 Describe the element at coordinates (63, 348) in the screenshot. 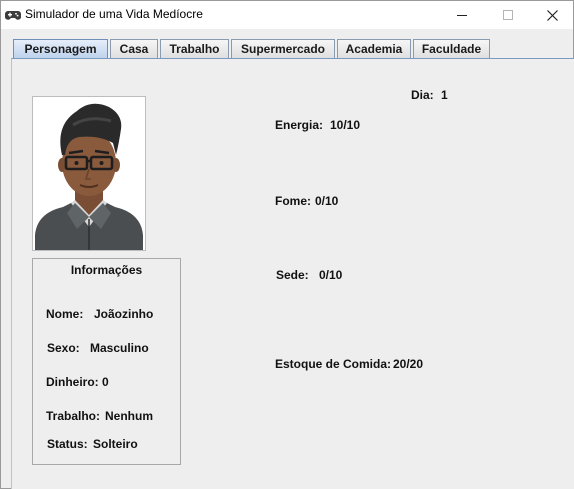

I see `sexo-label: Sexo:` at that location.